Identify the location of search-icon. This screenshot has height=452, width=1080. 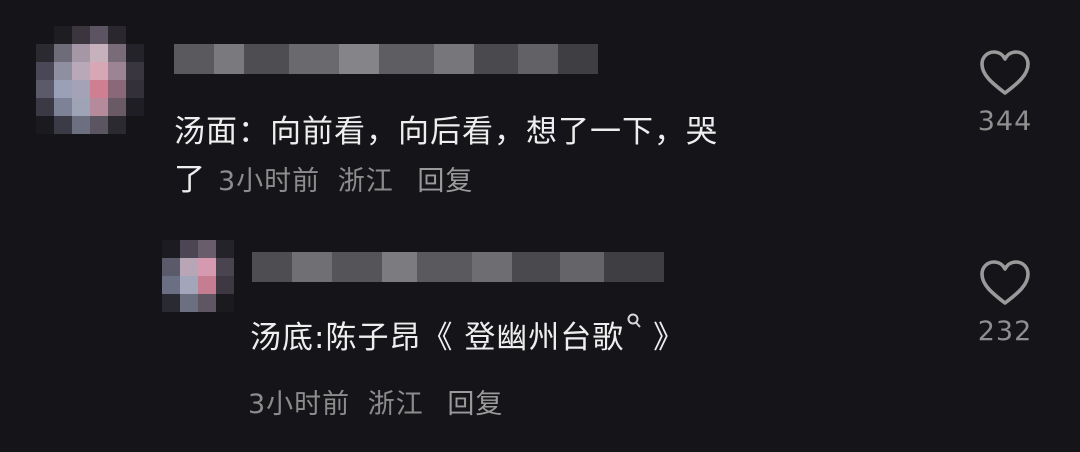
(634, 321).